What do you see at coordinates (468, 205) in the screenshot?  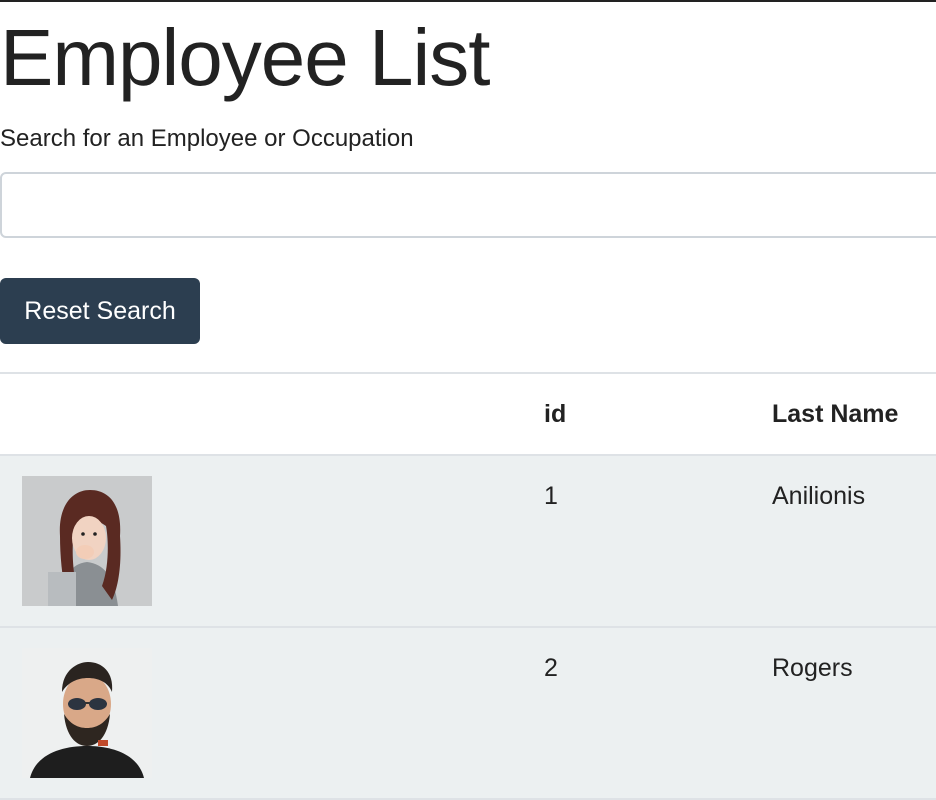 I see `search-input` at bounding box center [468, 205].